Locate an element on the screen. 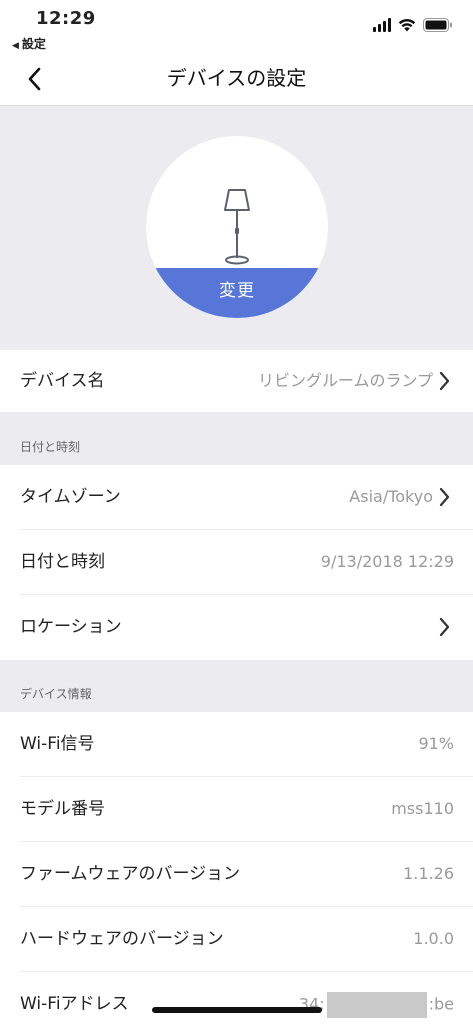 The width and height of the screenshot is (473, 1024). date-time-row: 日付と時刻 9/13/2018 12:29 is located at coordinates (236, 562).